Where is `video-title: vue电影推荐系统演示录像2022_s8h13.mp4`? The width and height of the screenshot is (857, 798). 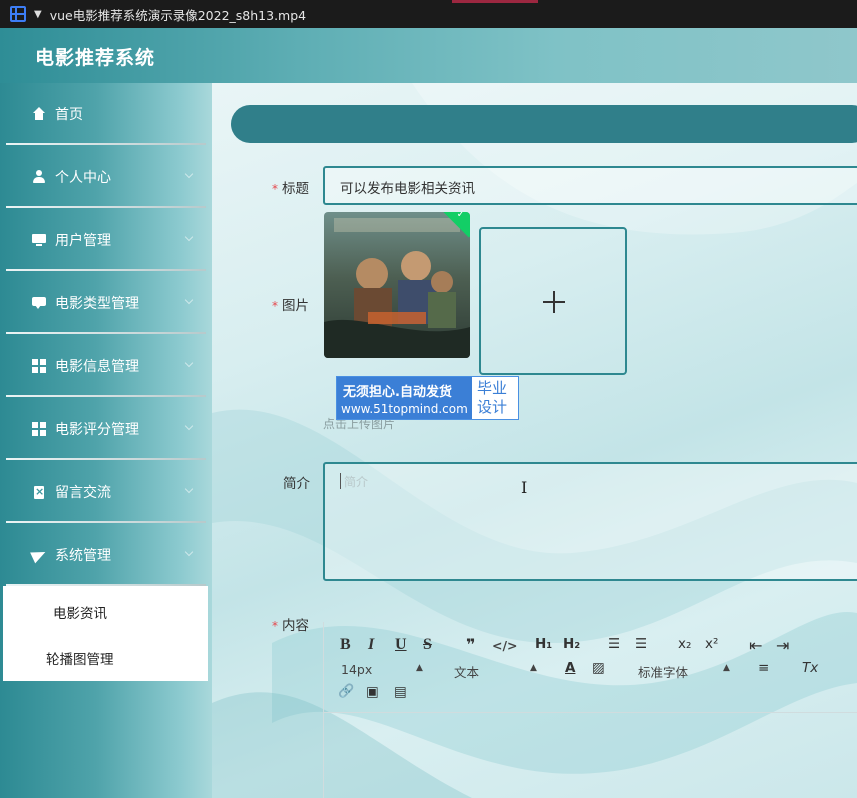
video-title: vue电影推荐系统演示录像2022_s8h13.mp4 is located at coordinates (178, 15).